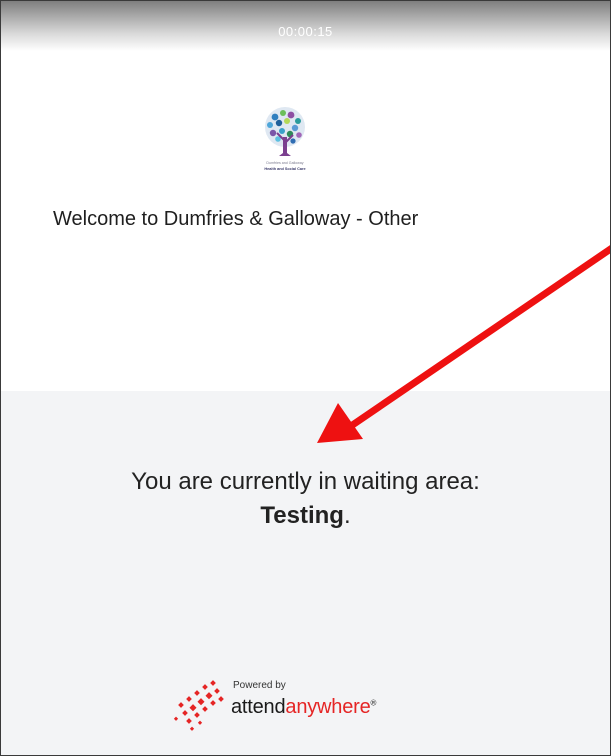 Image resolution: width=611 pixels, height=756 pixels. Describe the element at coordinates (284, 163) in the screenshot. I see `svg-text: Dumfries and Galloway` at that location.